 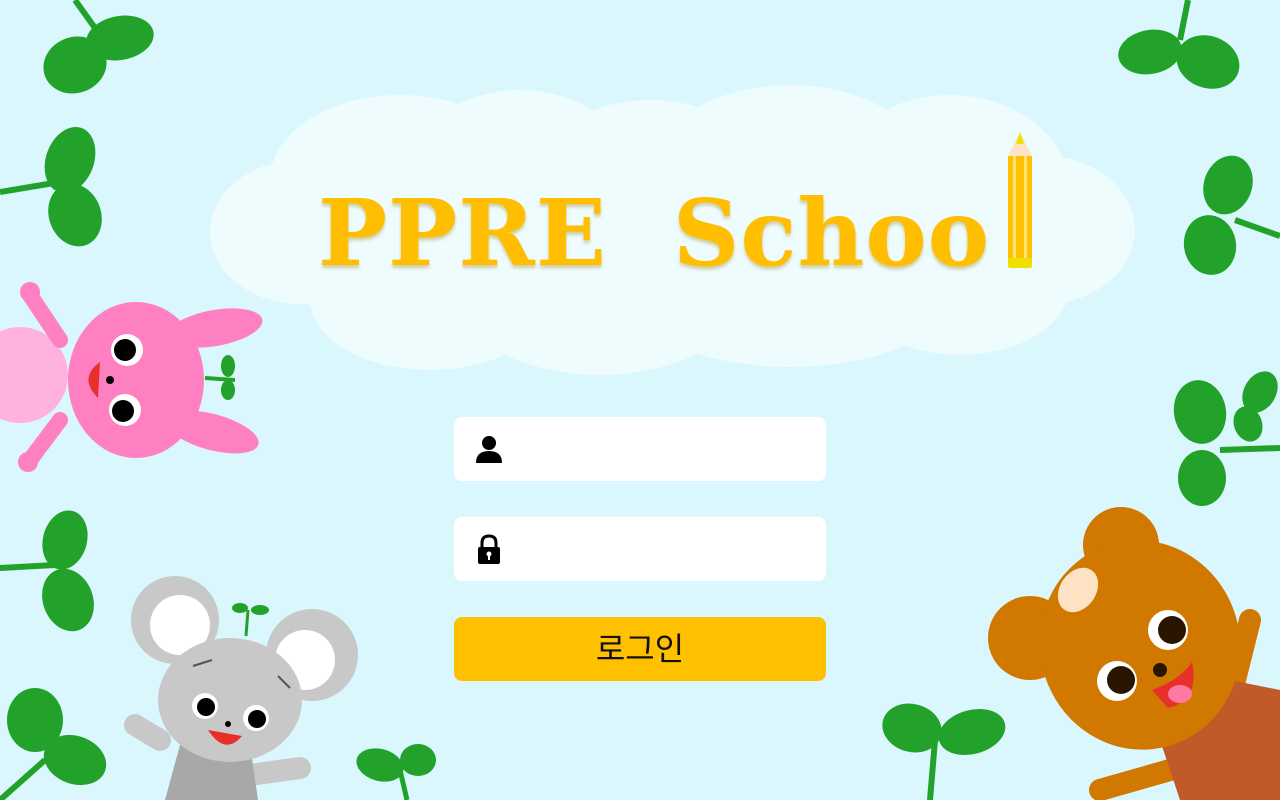 I want to click on login-button: 로그인, so click(x=640, y=649).